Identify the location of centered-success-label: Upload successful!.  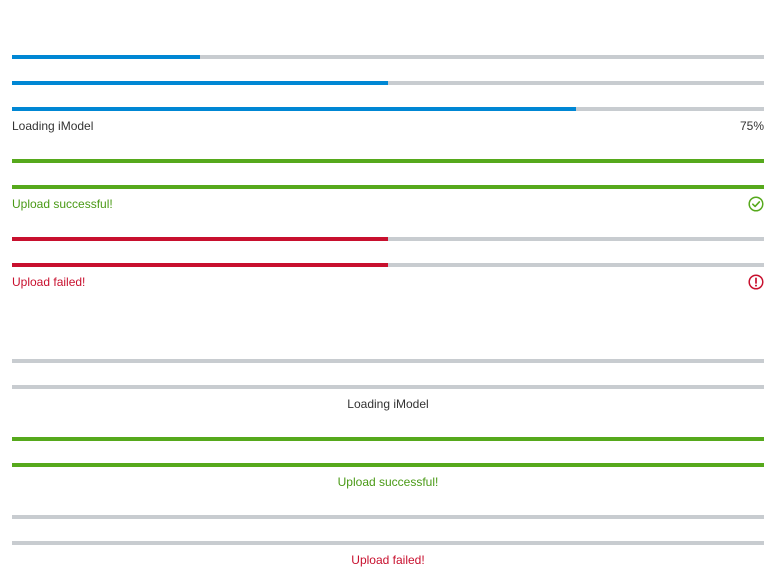
(388, 482).